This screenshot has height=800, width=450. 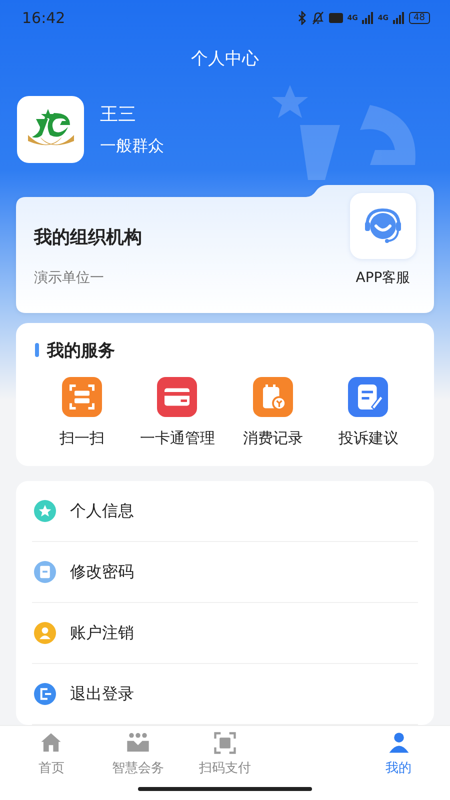 What do you see at coordinates (225, 511) in the screenshot?
I see `menu-item: 个人信息` at bounding box center [225, 511].